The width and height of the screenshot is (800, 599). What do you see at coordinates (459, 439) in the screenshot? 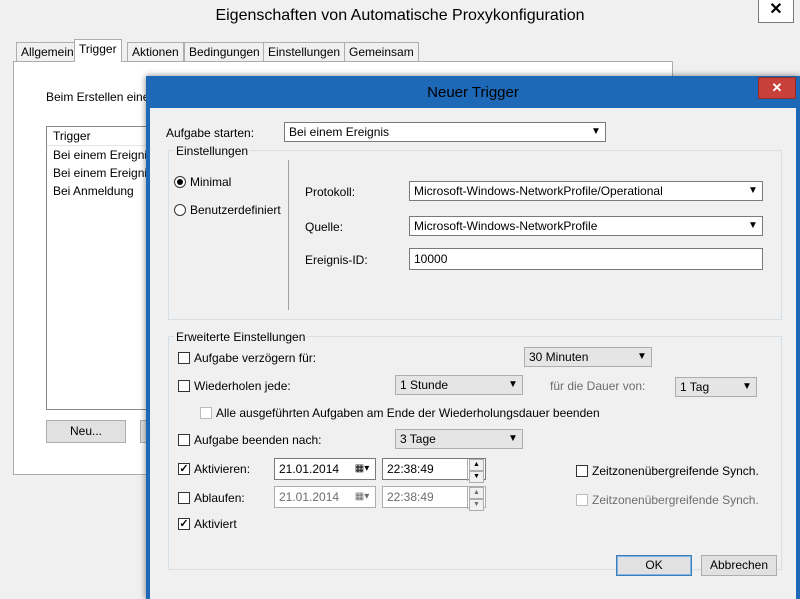
I see `stop-after-select: 3 Tage ▼` at bounding box center [459, 439].